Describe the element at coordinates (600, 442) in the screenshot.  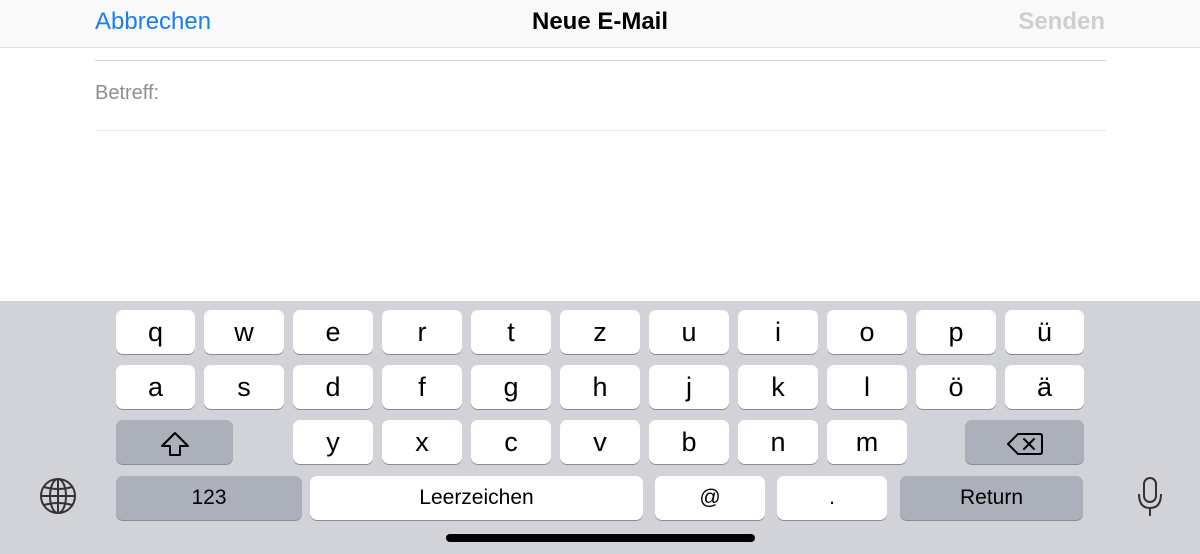
I see `key-v: v` at that location.